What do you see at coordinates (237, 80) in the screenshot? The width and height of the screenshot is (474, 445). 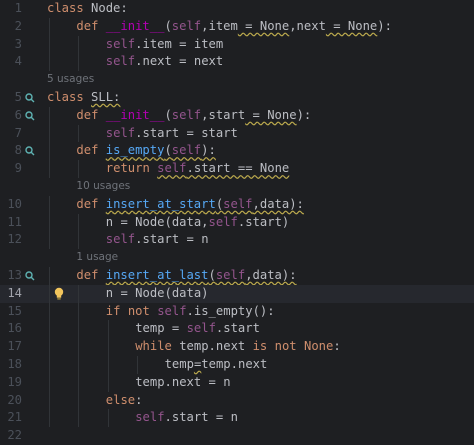 I see `usage-hint-line: 5 usages` at bounding box center [237, 80].